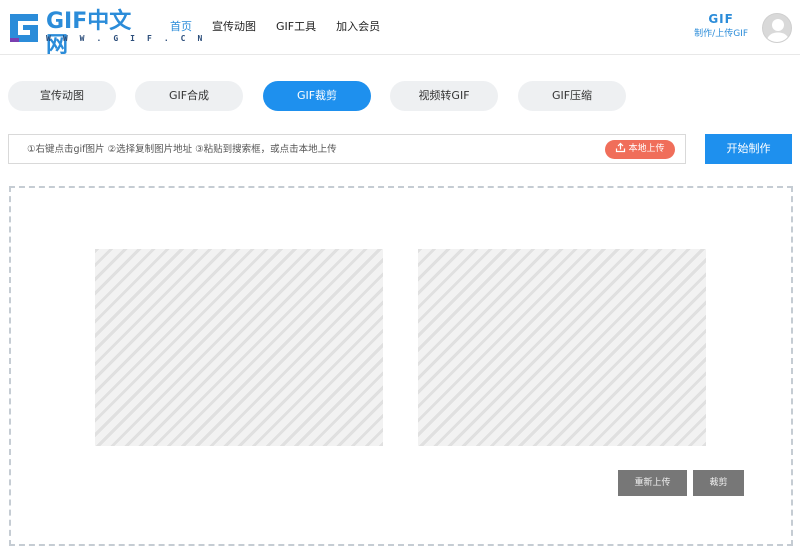 This screenshot has height=546, width=800. What do you see at coordinates (296, 27) in the screenshot?
I see `nav-item-gif-tools: GIF工具` at bounding box center [296, 27].